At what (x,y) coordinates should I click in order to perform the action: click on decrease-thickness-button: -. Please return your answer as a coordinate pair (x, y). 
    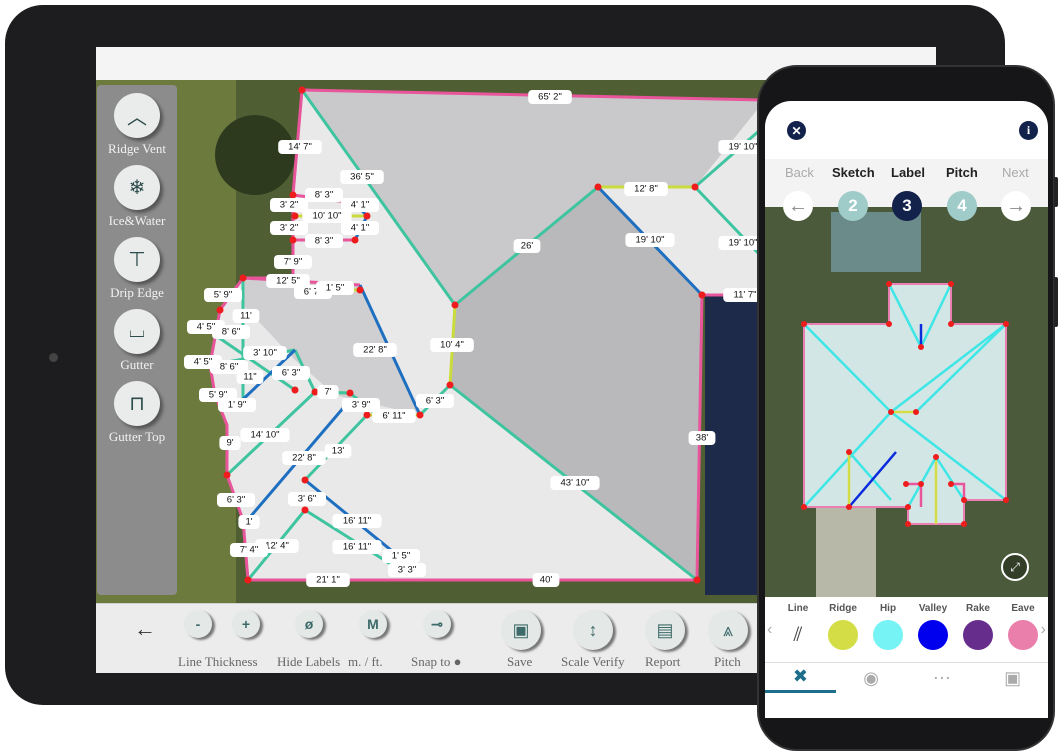
    Looking at the image, I should click on (198, 624).